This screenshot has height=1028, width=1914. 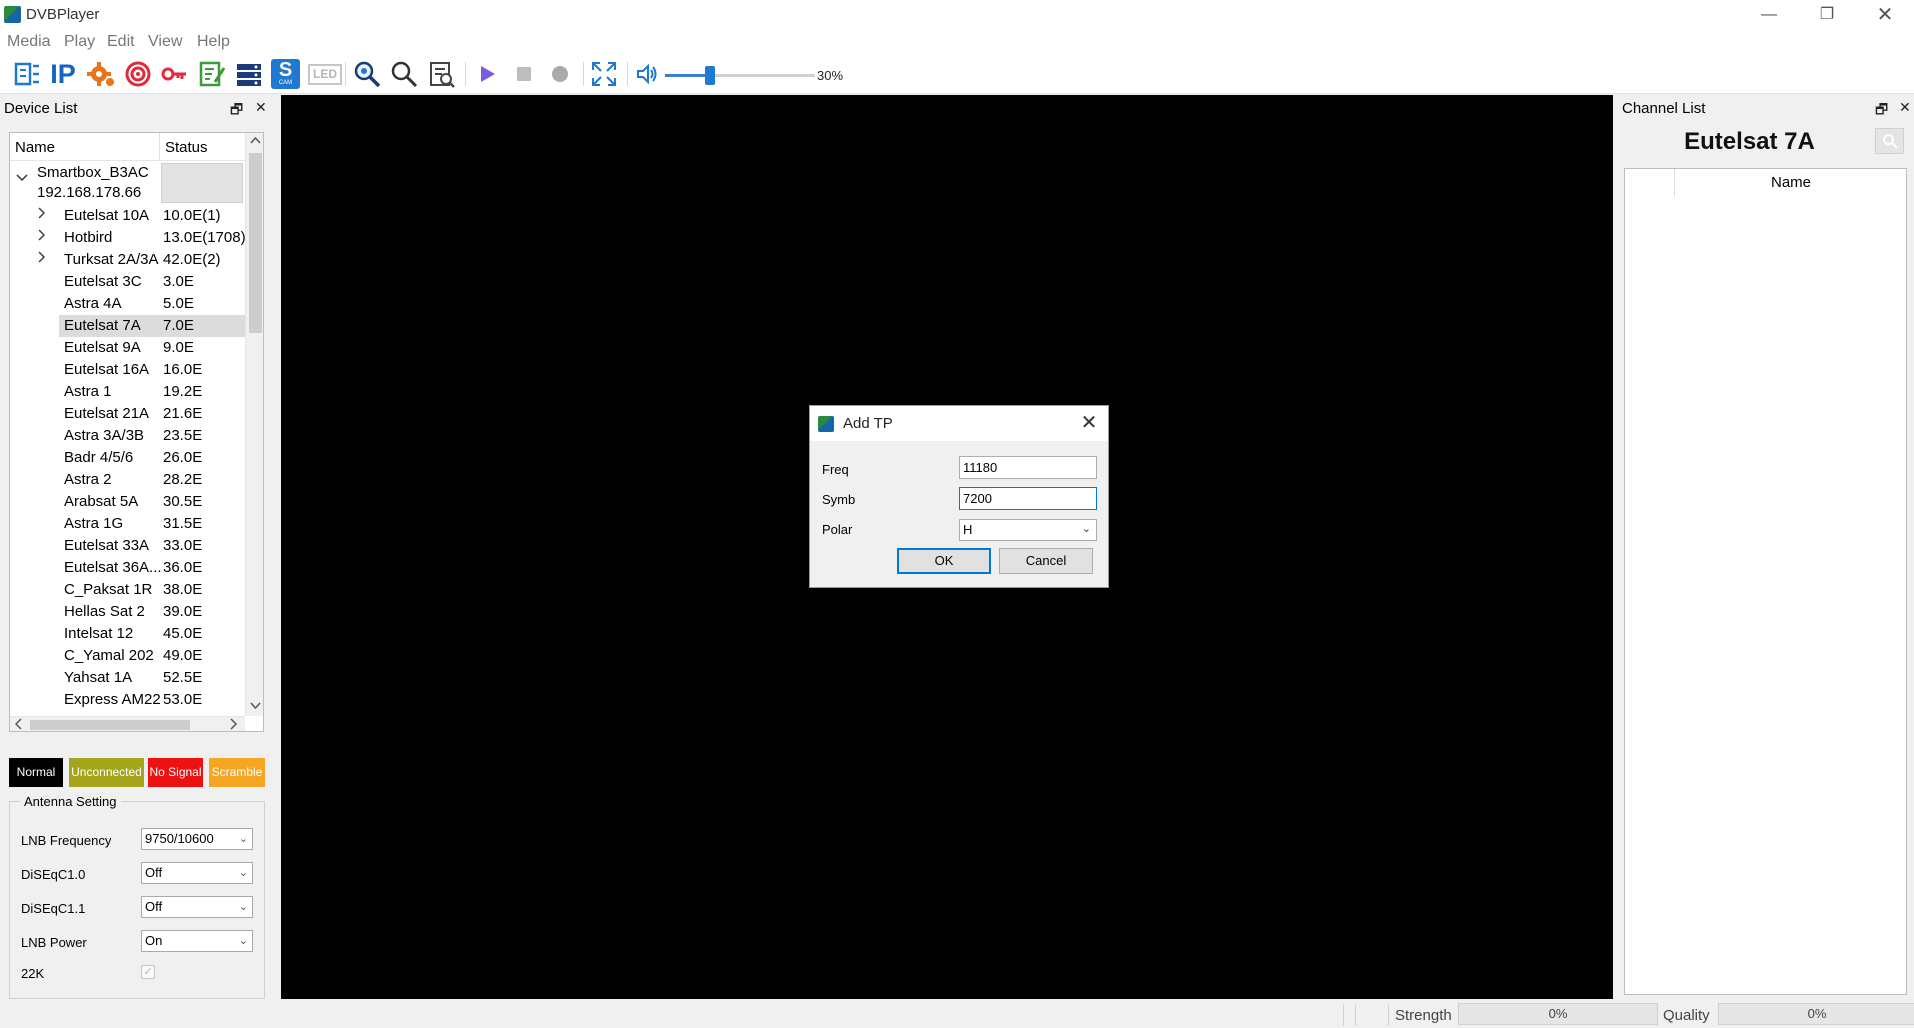 What do you see at coordinates (178, 303) in the screenshot?
I see `satellite-status: 5.0E` at bounding box center [178, 303].